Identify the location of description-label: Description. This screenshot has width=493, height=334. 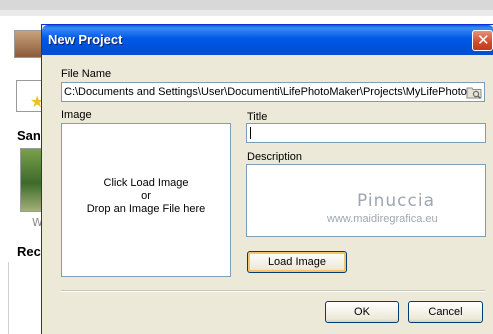
(275, 157).